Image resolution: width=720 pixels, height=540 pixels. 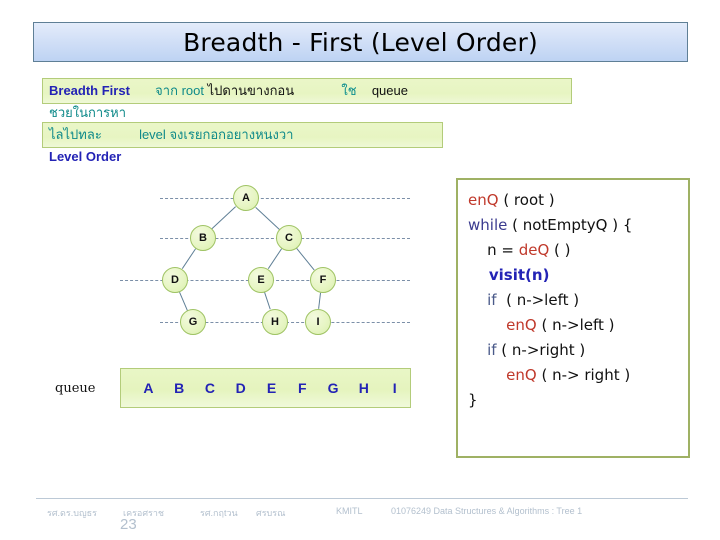 I want to click on description-word-level: level, so click(x=152, y=134).